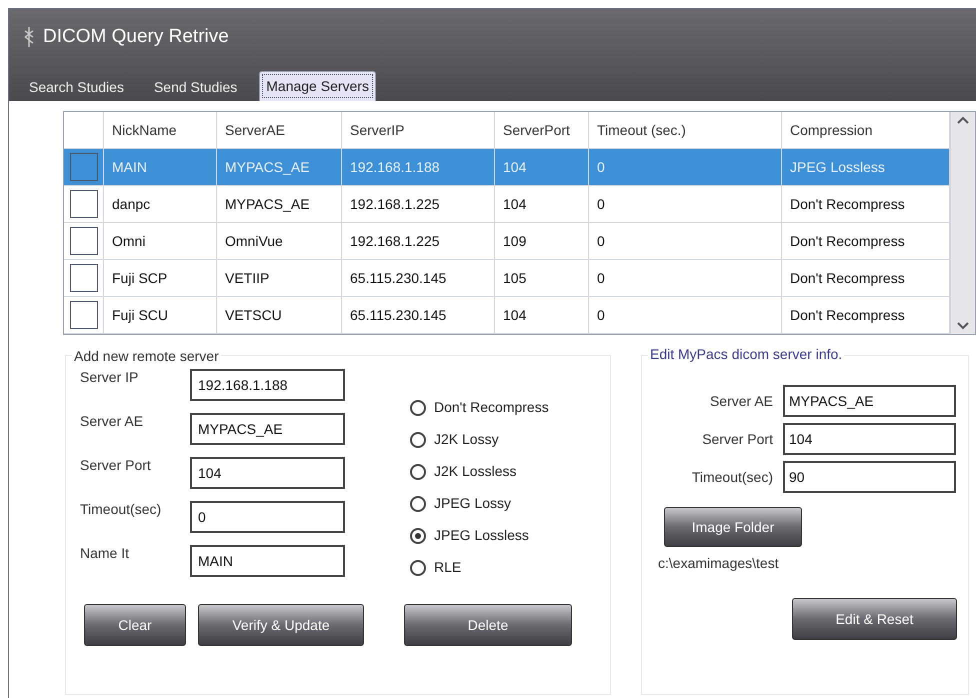 This screenshot has height=698, width=976. What do you see at coordinates (279, 278) in the screenshot?
I see `table-cell: VETIIP` at bounding box center [279, 278].